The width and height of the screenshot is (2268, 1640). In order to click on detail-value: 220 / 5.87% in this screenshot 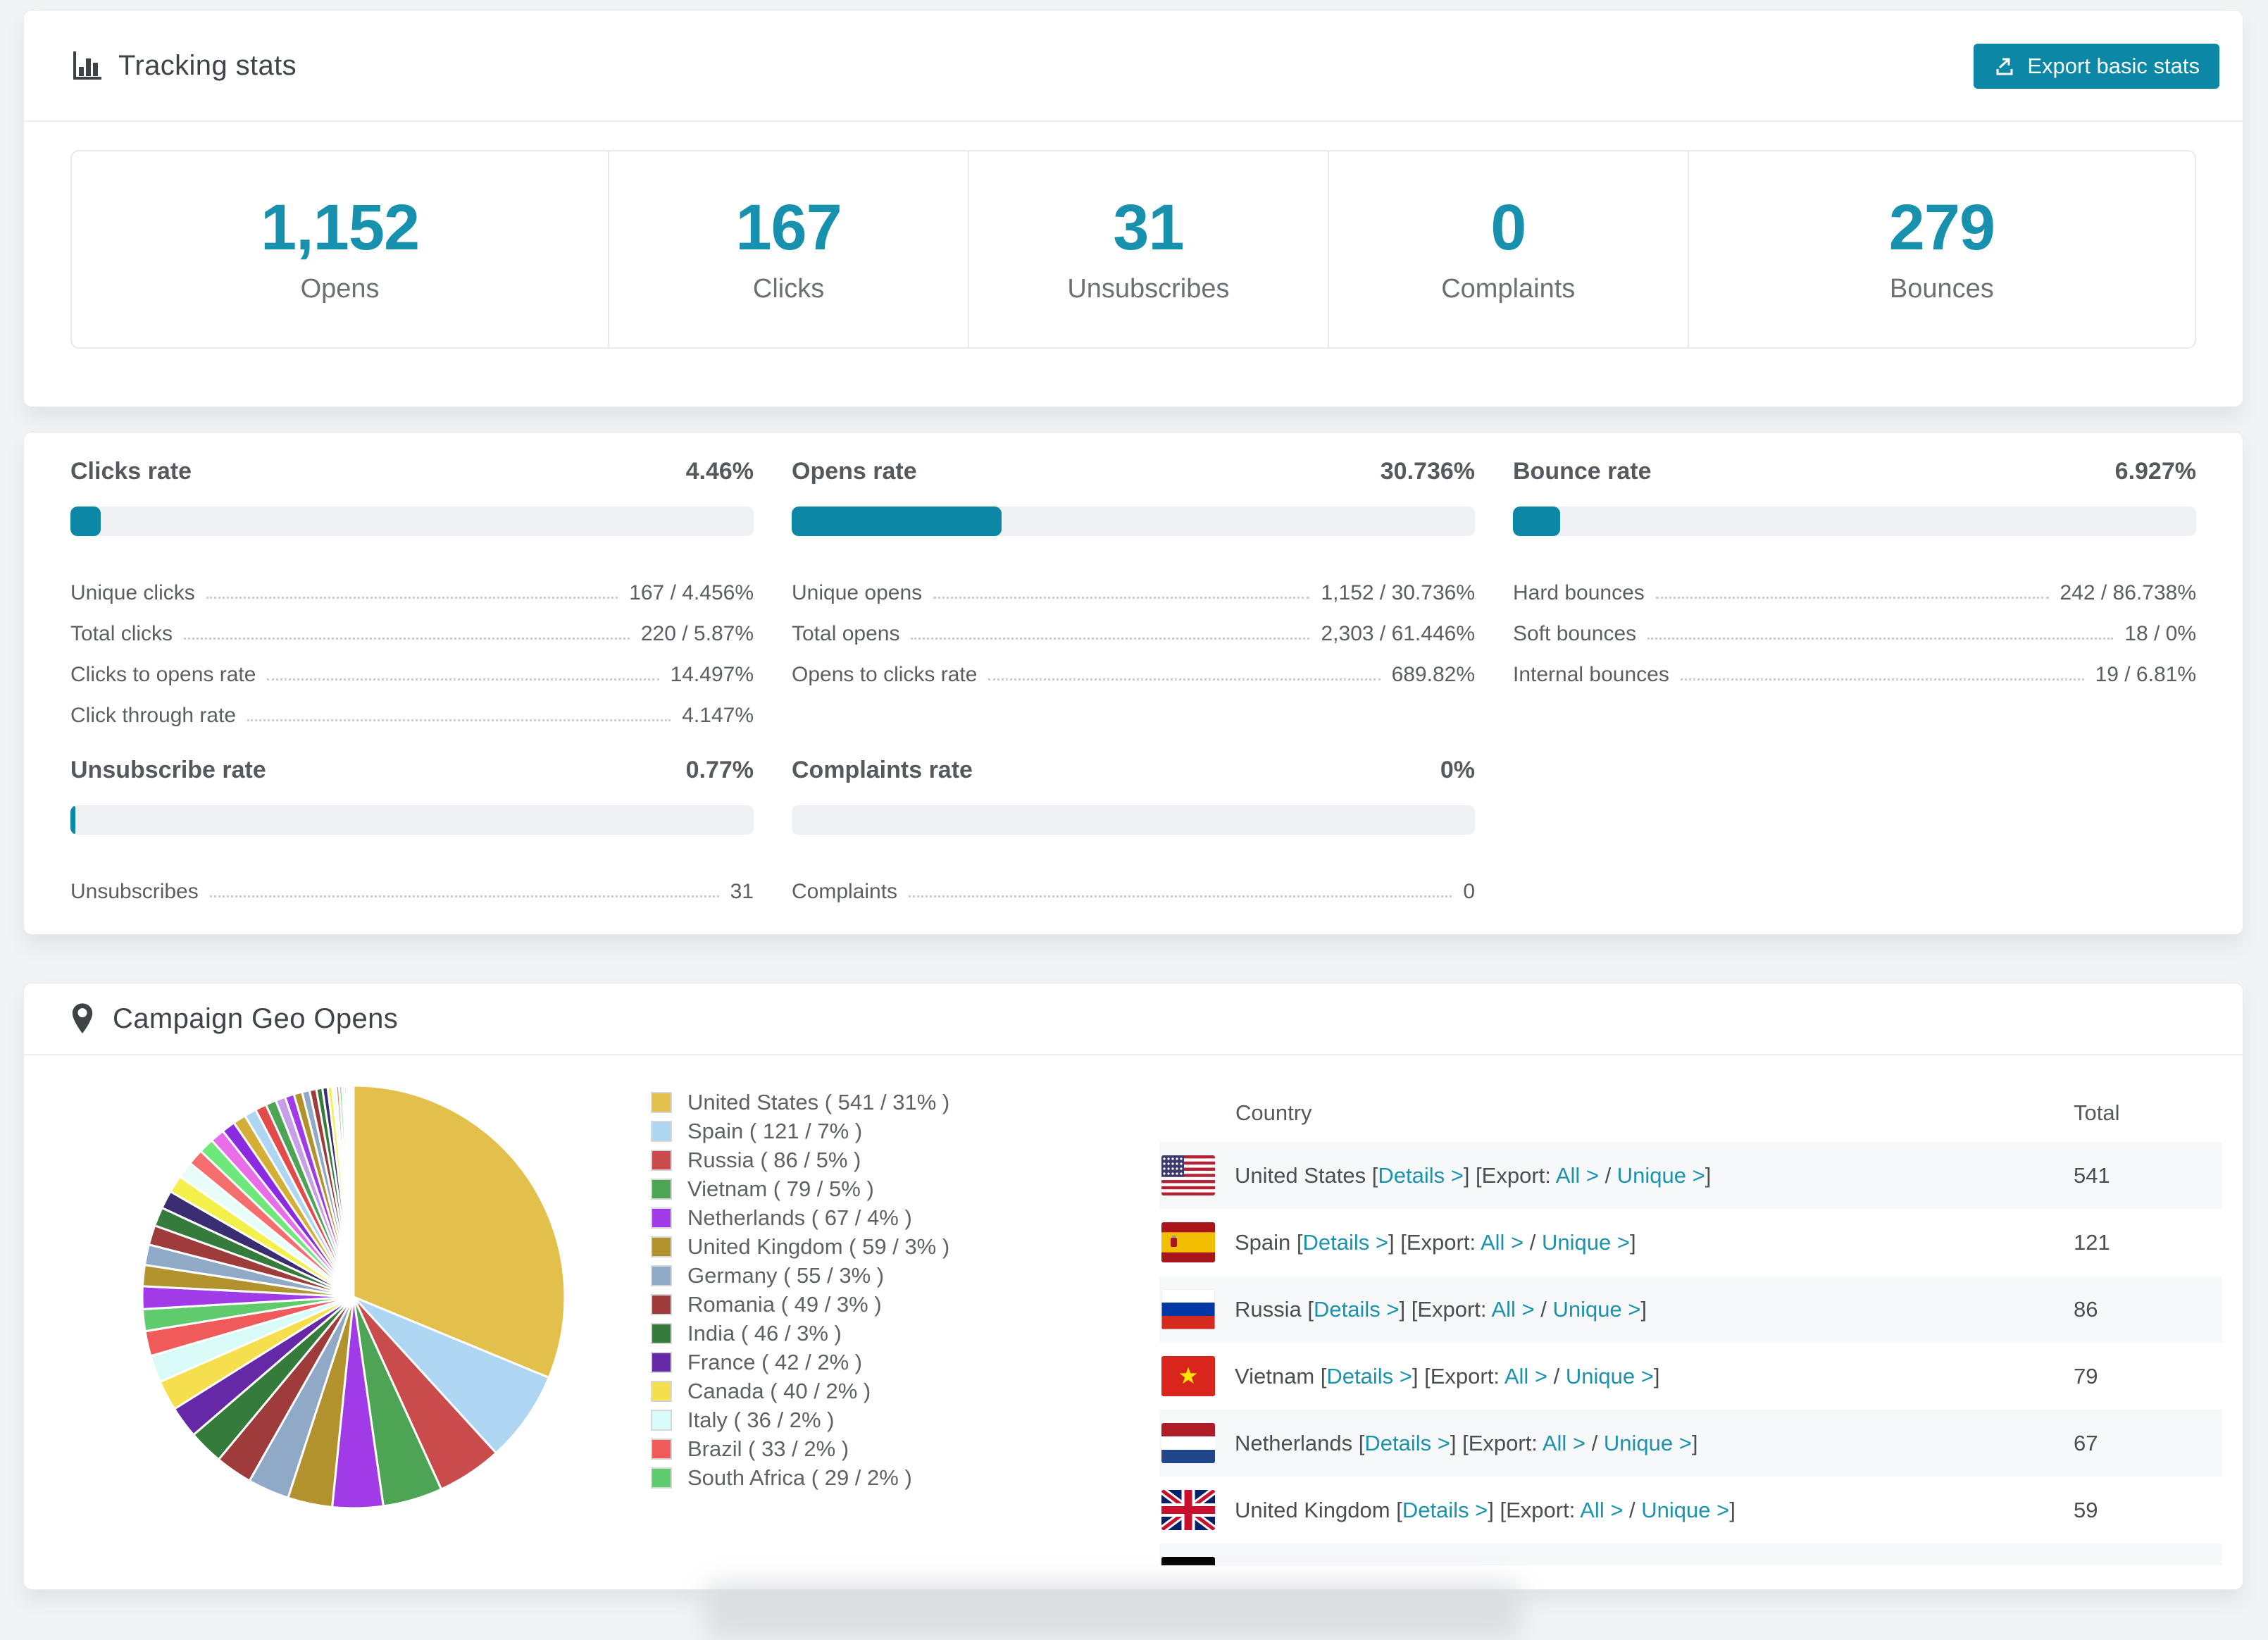, I will do `click(697, 633)`.